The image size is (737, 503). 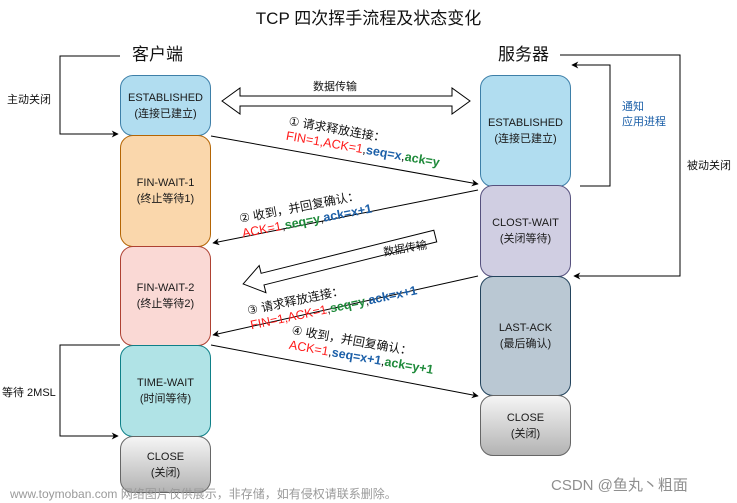 What do you see at coordinates (89, 96) in the screenshot?
I see `active-close-connector` at bounding box center [89, 96].